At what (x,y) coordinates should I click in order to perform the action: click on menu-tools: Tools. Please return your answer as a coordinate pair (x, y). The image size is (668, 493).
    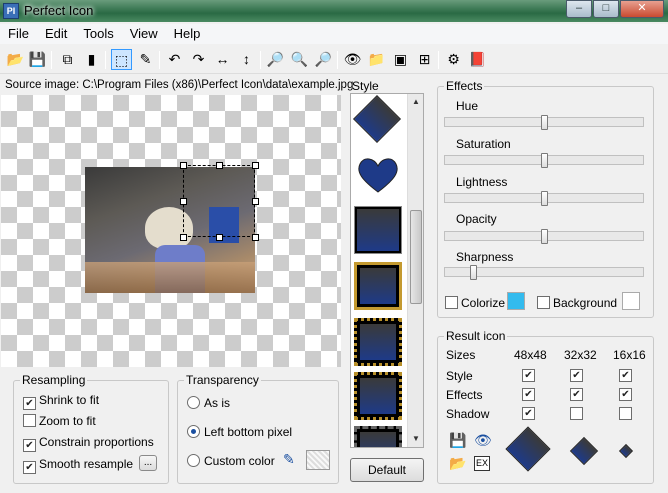
    Looking at the image, I should click on (98, 34).